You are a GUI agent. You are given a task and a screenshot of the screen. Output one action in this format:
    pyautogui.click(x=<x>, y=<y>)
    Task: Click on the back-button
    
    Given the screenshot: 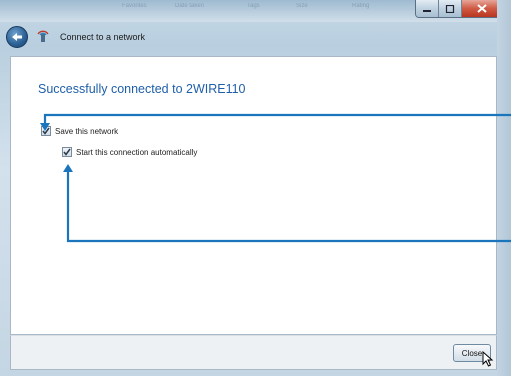 What is the action you would take?
    pyautogui.click(x=17, y=37)
    